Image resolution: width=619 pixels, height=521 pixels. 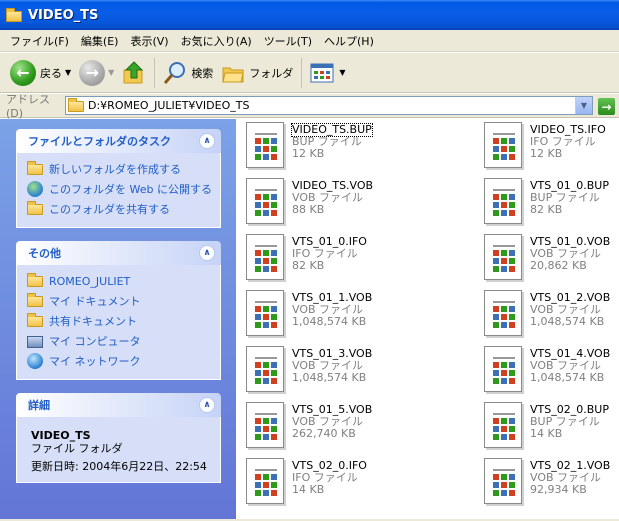 I want to click on forward-dropdown-icon: ▼, so click(x=111, y=72).